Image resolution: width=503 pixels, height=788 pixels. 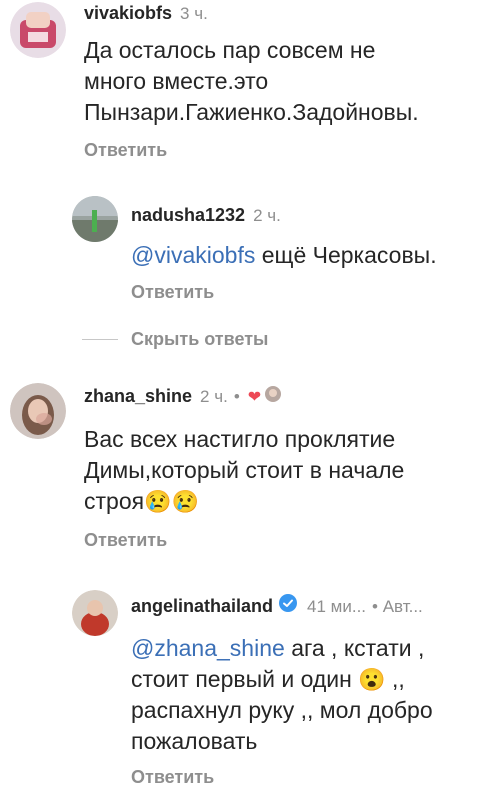 I want to click on username: vivakiobfs, so click(x=128, y=13).